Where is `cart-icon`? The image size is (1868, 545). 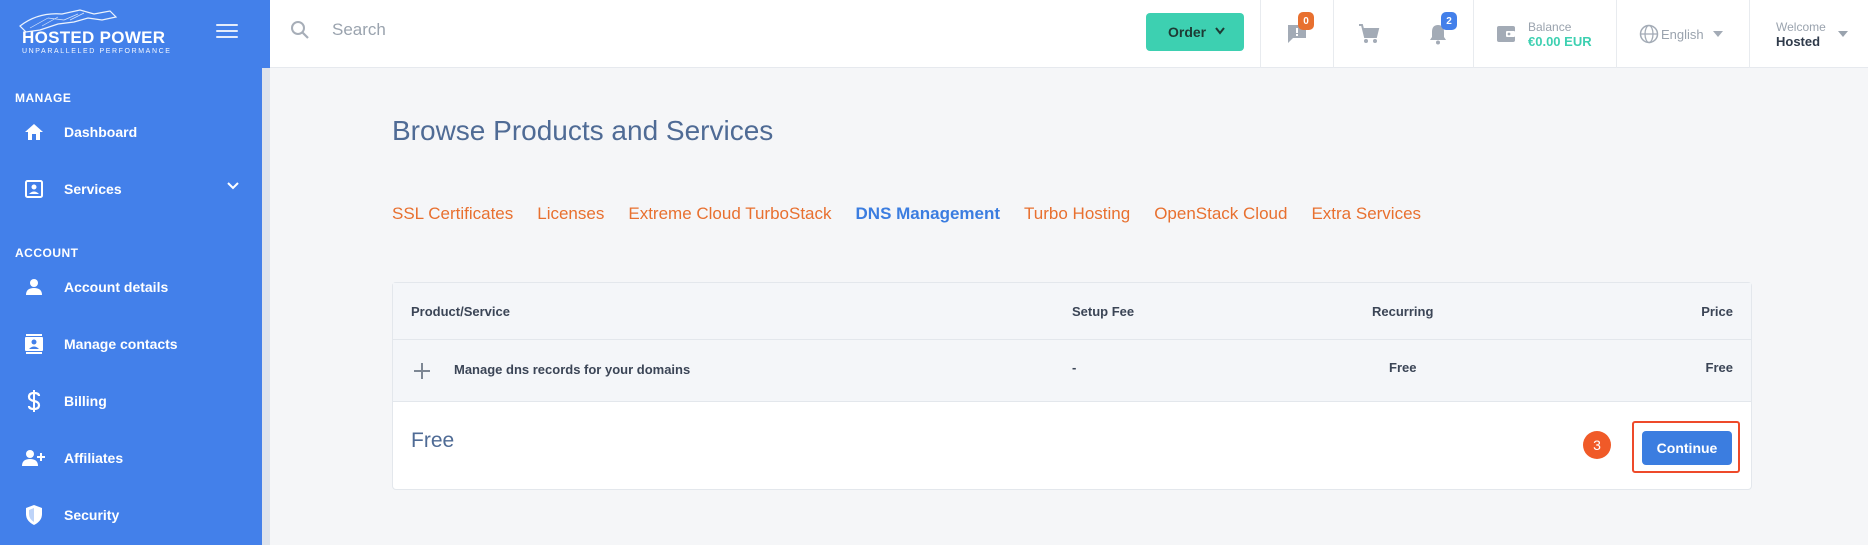 cart-icon is located at coordinates (1368, 33).